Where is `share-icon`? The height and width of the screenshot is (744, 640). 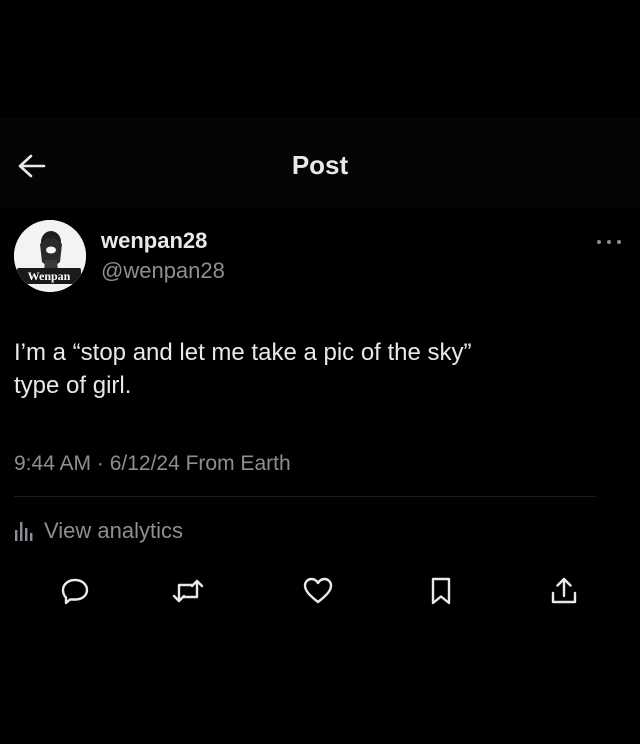
share-icon is located at coordinates (564, 590).